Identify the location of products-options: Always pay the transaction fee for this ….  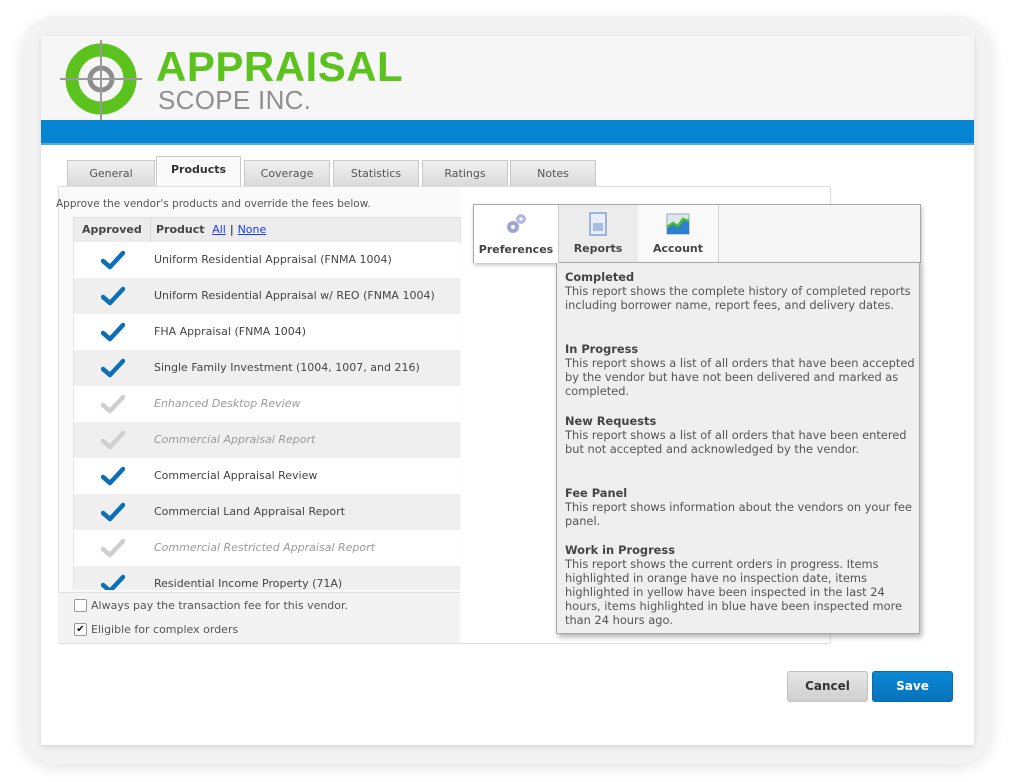
(259, 617).